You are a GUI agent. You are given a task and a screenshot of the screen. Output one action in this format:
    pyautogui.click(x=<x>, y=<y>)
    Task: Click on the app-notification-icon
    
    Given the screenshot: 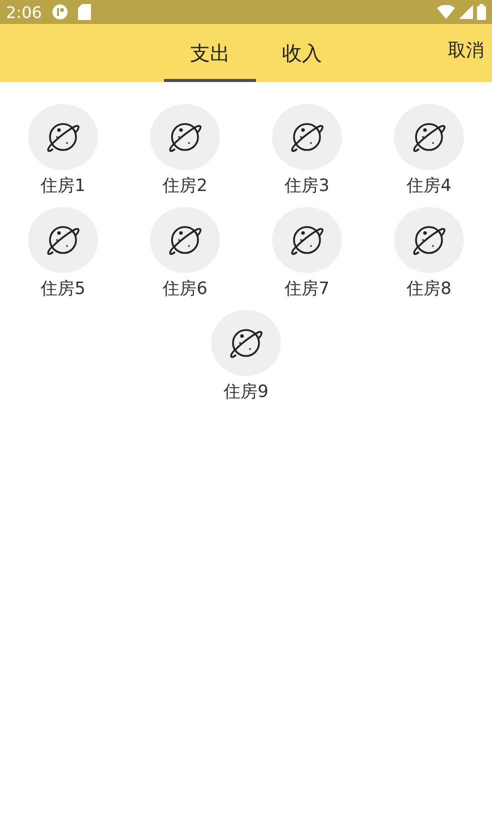 What is the action you would take?
    pyautogui.click(x=60, y=12)
    